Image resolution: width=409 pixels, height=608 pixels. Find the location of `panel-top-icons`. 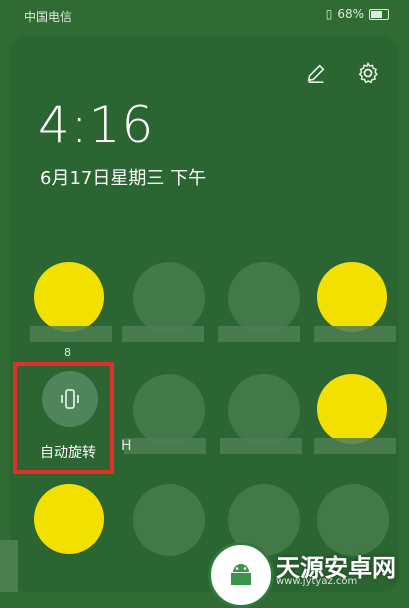

panel-top-icons is located at coordinates (342, 73).